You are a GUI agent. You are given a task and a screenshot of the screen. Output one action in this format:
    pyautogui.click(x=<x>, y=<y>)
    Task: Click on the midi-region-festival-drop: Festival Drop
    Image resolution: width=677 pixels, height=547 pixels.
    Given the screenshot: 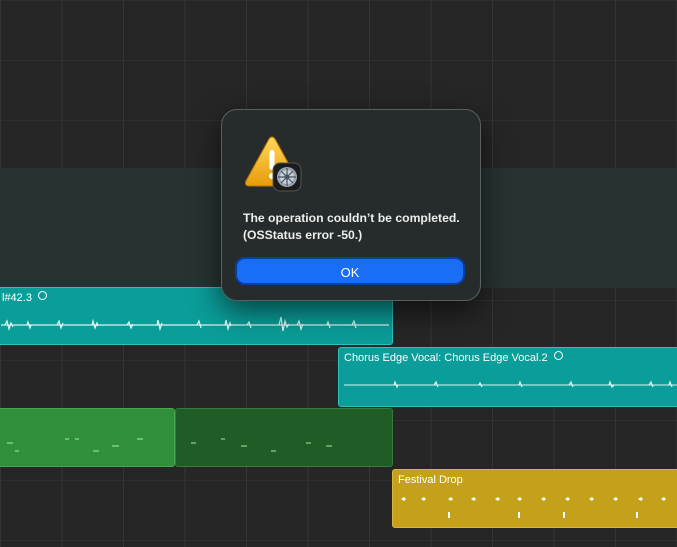 What is the action you would take?
    pyautogui.click(x=534, y=498)
    